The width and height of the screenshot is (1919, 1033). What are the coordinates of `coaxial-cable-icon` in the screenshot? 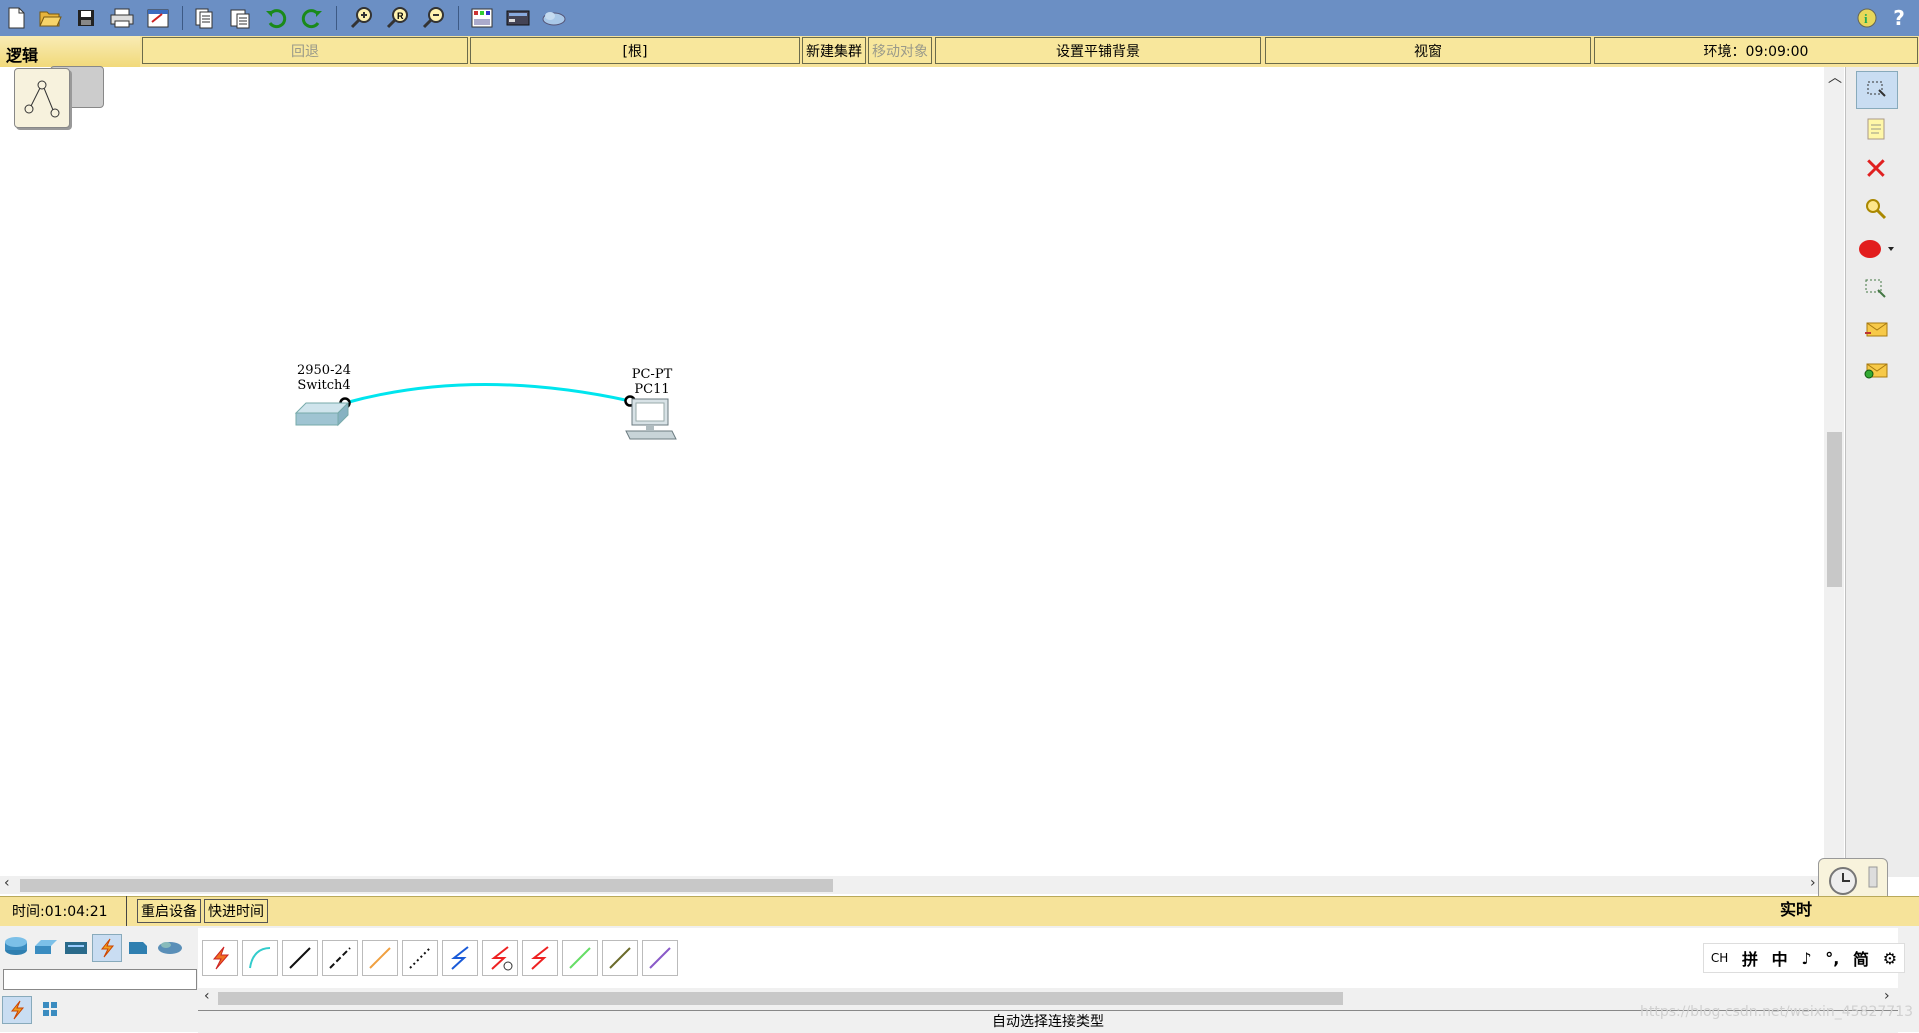 It's located at (460, 958).